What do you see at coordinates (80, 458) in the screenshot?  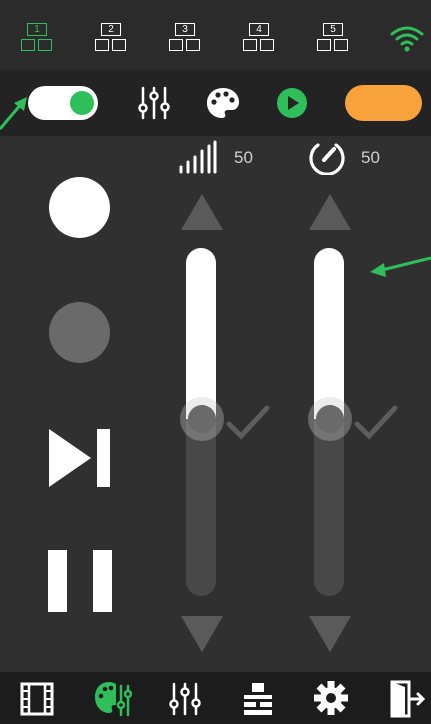 I see `skip-next-icon` at bounding box center [80, 458].